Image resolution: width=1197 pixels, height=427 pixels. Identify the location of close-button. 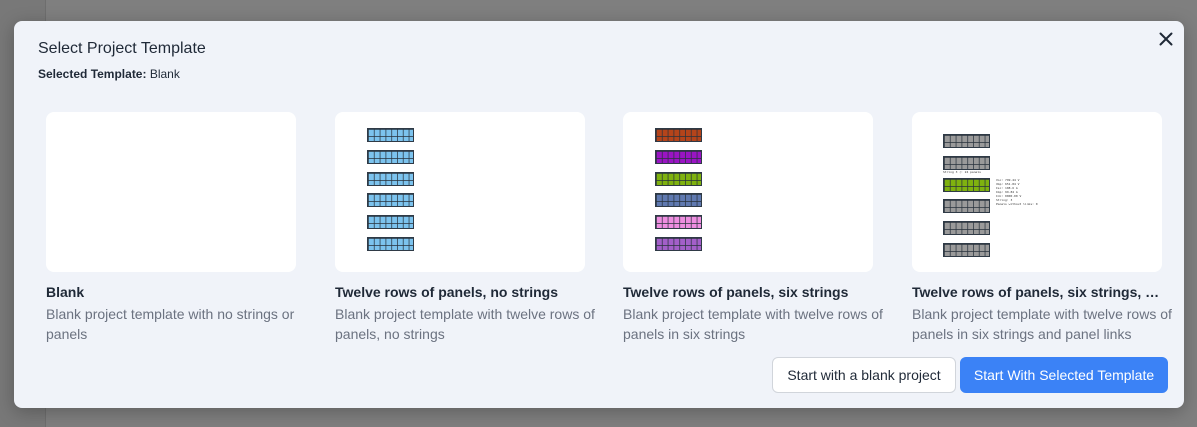
(1166, 39).